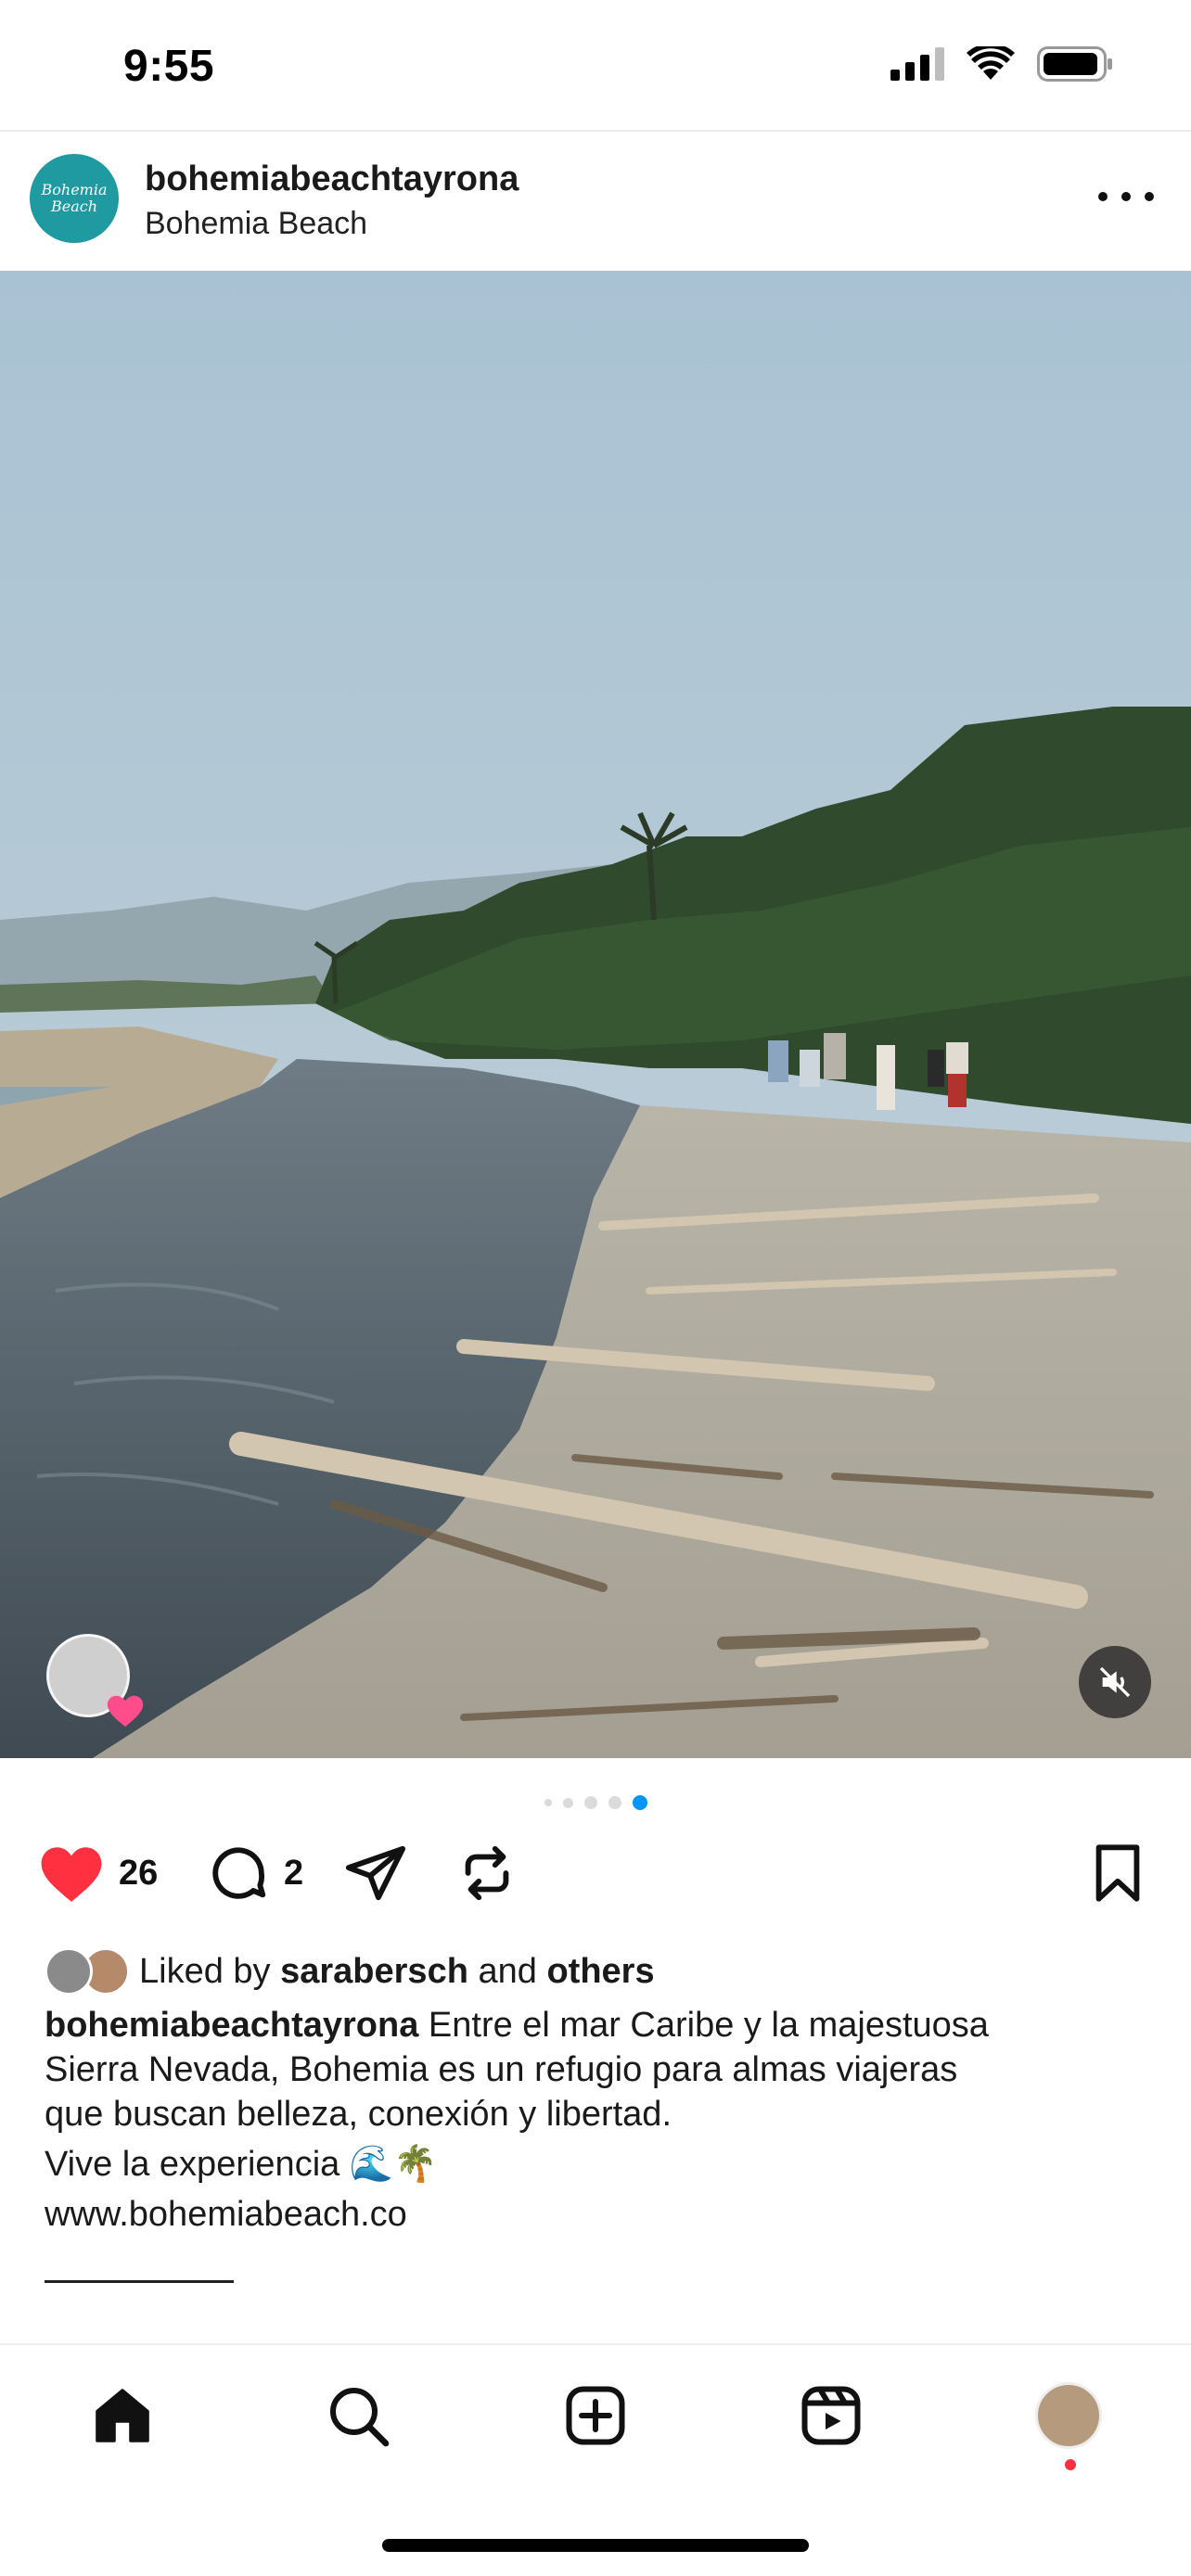 The image size is (1191, 2576). I want to click on save-action, so click(1117, 1873).